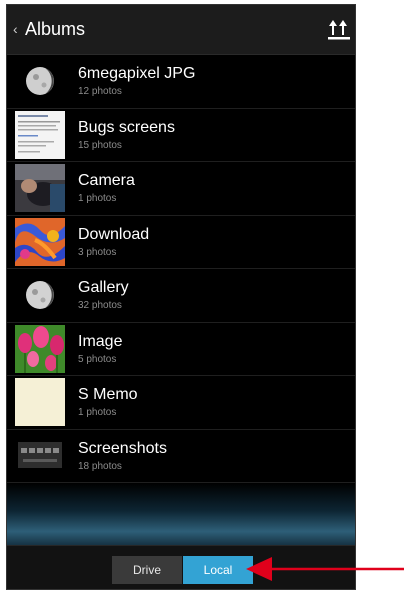 This screenshot has height=595, width=410. What do you see at coordinates (103, 287) in the screenshot?
I see `album-name: Gallery` at bounding box center [103, 287].